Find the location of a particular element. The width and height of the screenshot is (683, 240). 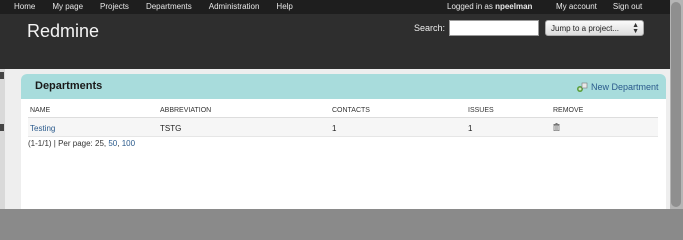

menu-departments-link: Departments is located at coordinates (169, 6).